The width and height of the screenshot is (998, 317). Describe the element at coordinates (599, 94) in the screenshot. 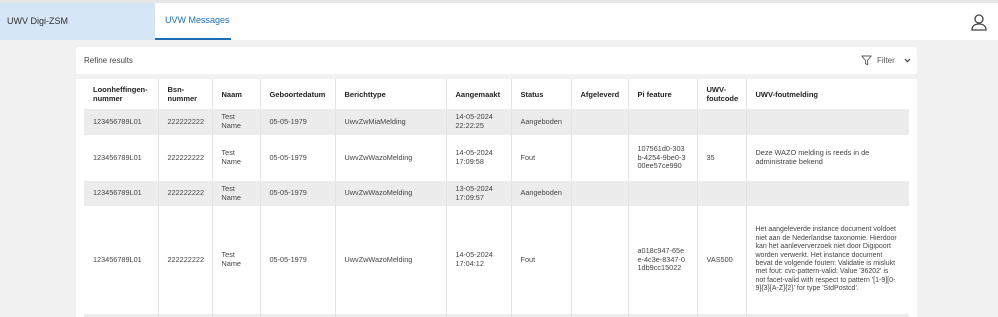

I see `column-header-afgeleverd: Afgeleverd` at that location.